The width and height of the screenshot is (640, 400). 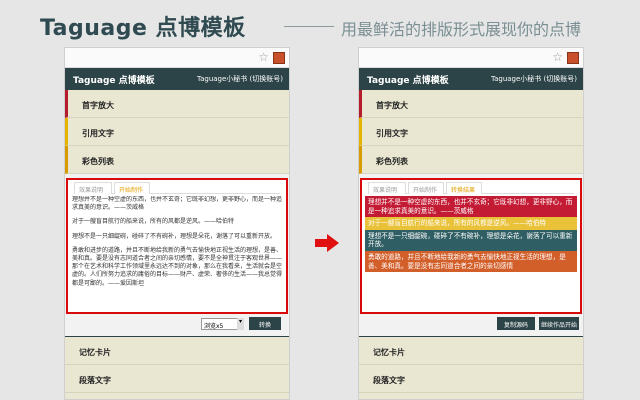 I want to click on banner-slogan: 用最鲜活的排版形式展现你的点博, so click(x=461, y=29).